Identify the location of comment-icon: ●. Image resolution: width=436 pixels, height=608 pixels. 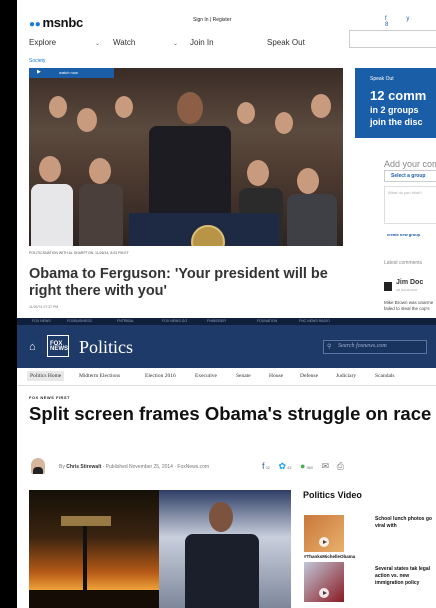
(302, 466).